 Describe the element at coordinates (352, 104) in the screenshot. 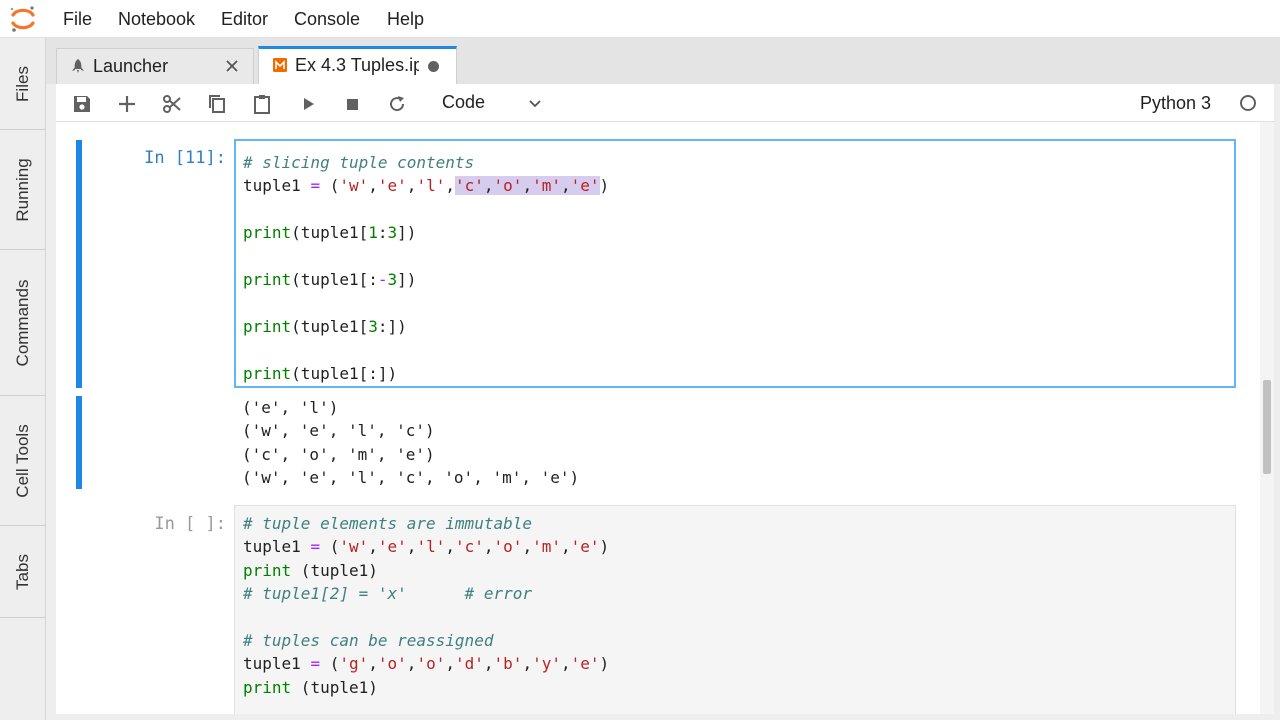

I see `interrupt-button` at that location.